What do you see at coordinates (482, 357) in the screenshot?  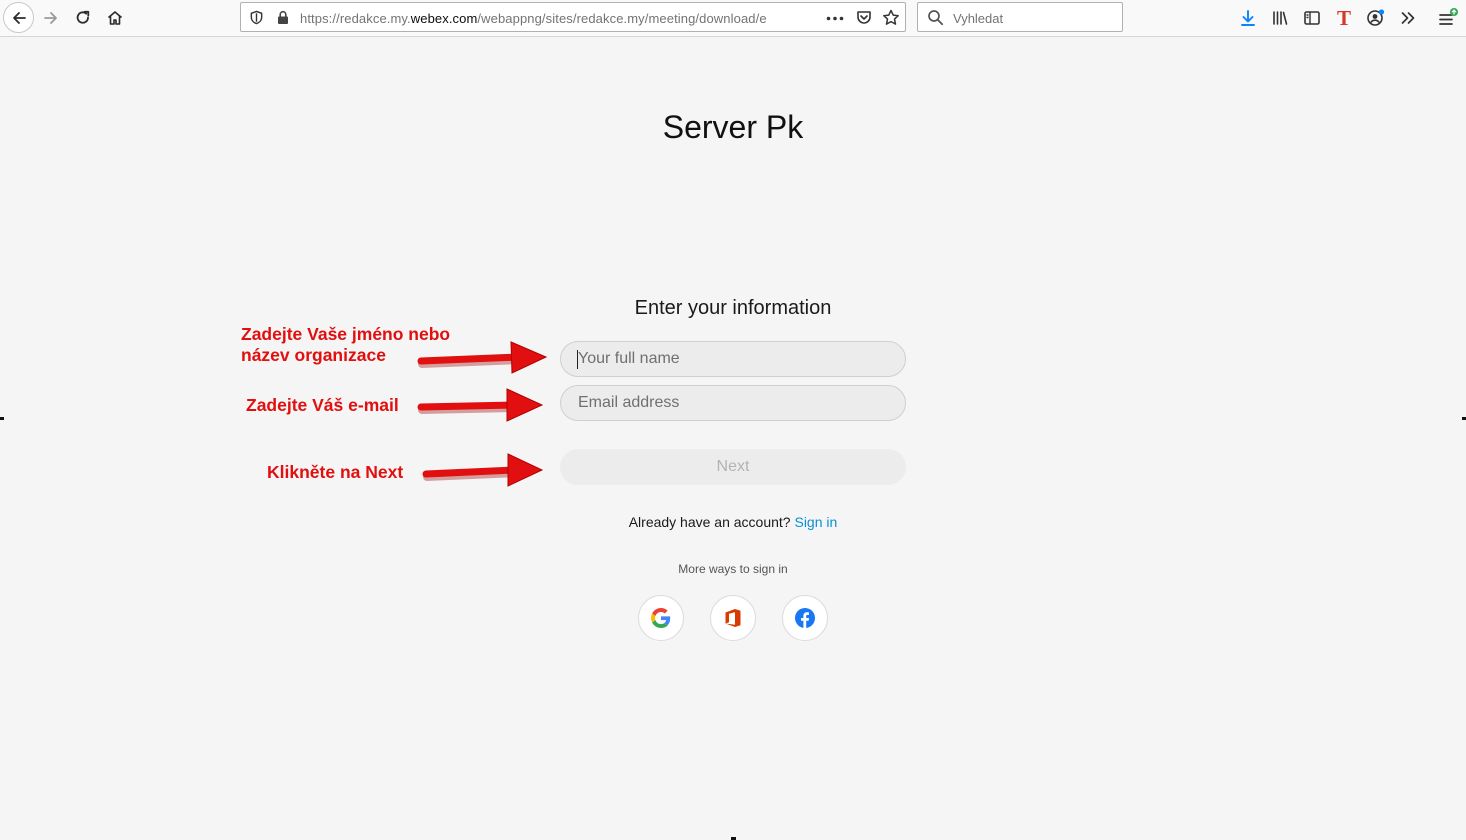 I see `annotation-arrow-name` at bounding box center [482, 357].